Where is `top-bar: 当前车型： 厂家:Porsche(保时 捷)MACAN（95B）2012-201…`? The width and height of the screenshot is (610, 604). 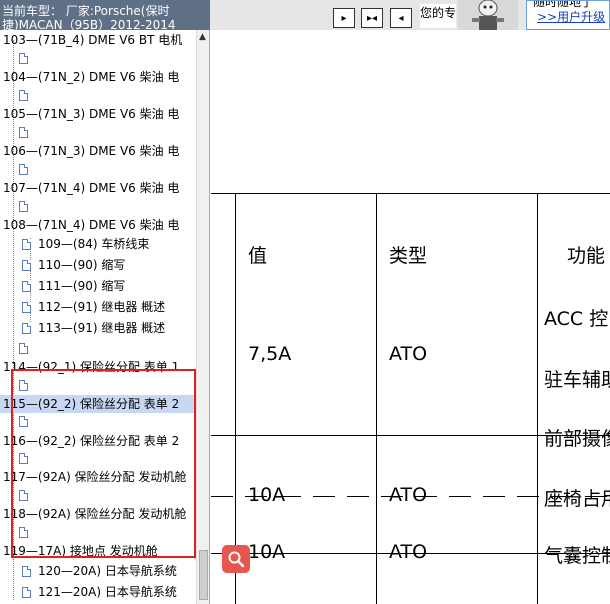
top-bar: 当前车型： 厂家:Porsche(保时 捷)MACAN（95B）2012-201… is located at coordinates (305, 15).